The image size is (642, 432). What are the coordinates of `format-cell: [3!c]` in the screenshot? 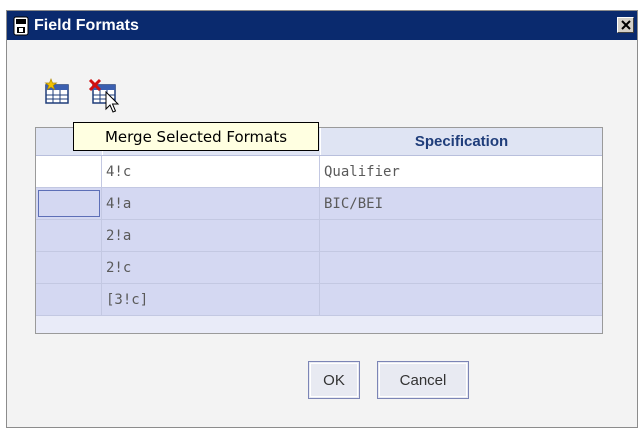 It's located at (211, 299).